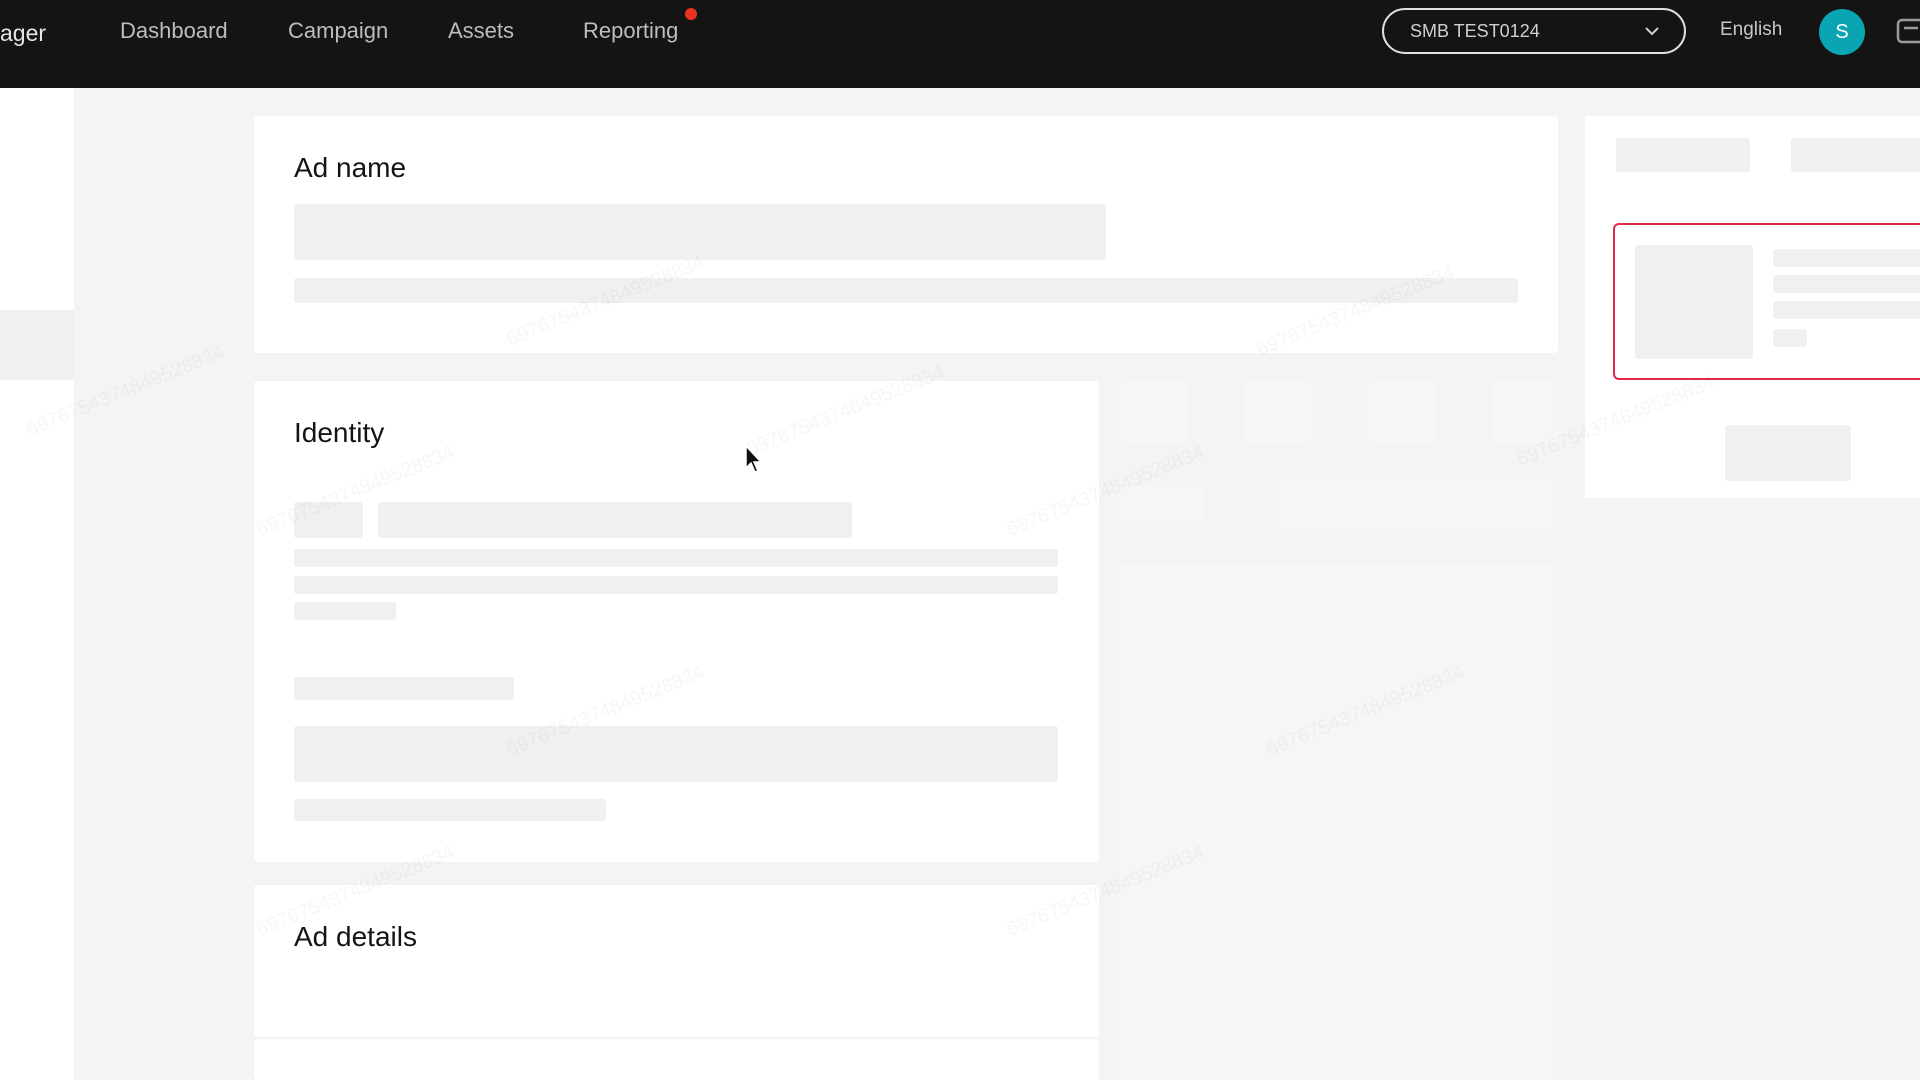  I want to click on message-icon, so click(1908, 32).